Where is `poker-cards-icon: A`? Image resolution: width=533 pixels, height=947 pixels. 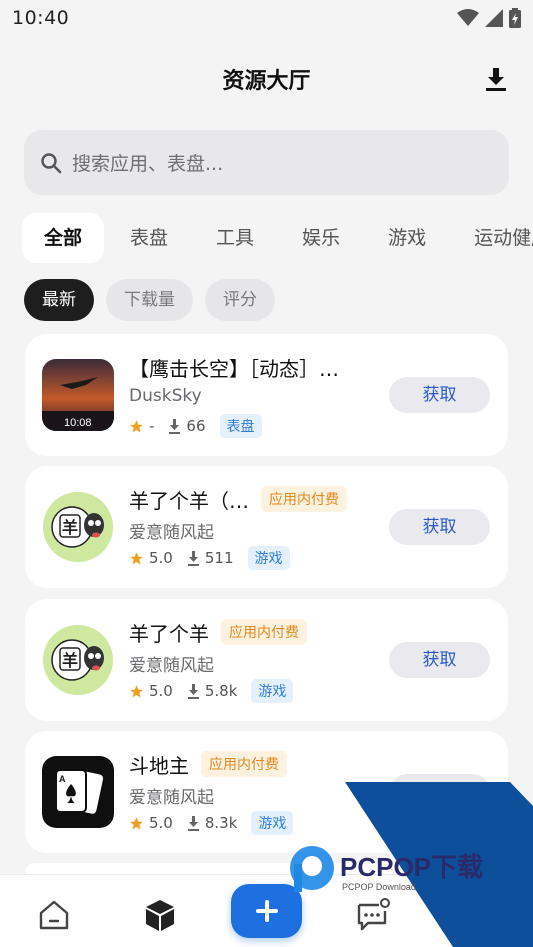
poker-cards-icon: A is located at coordinates (78, 792).